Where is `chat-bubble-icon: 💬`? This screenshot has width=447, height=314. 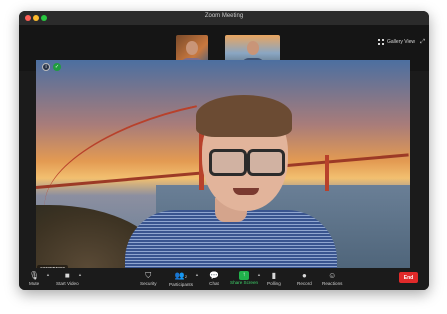 chat-bubble-icon: 💬 is located at coordinates (214, 275).